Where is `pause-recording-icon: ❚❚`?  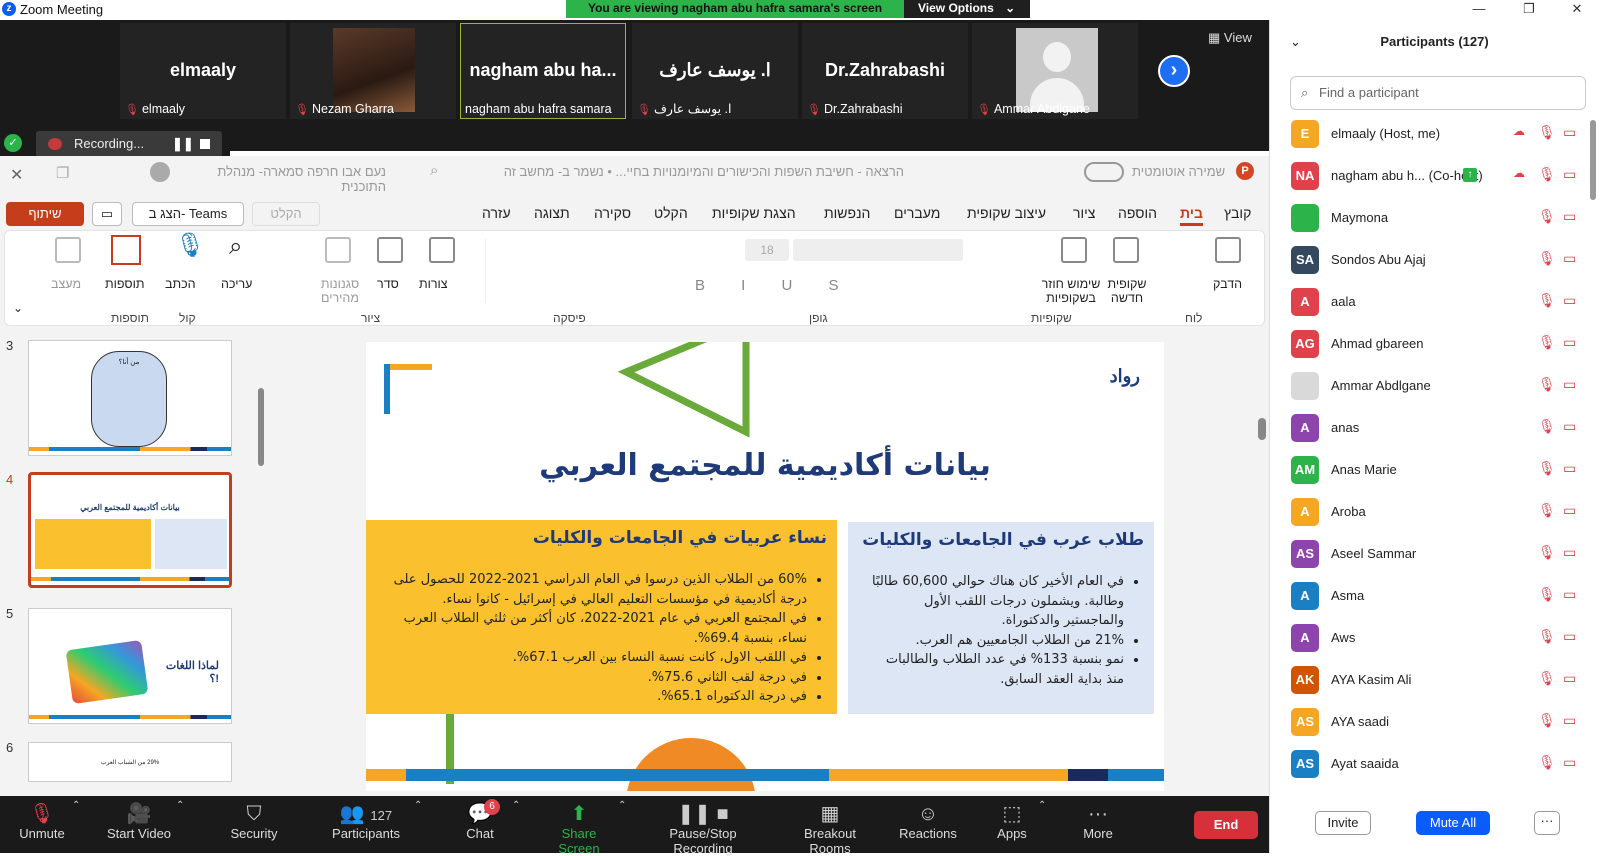
pause-recording-icon: ❚❚ is located at coordinates (183, 144).